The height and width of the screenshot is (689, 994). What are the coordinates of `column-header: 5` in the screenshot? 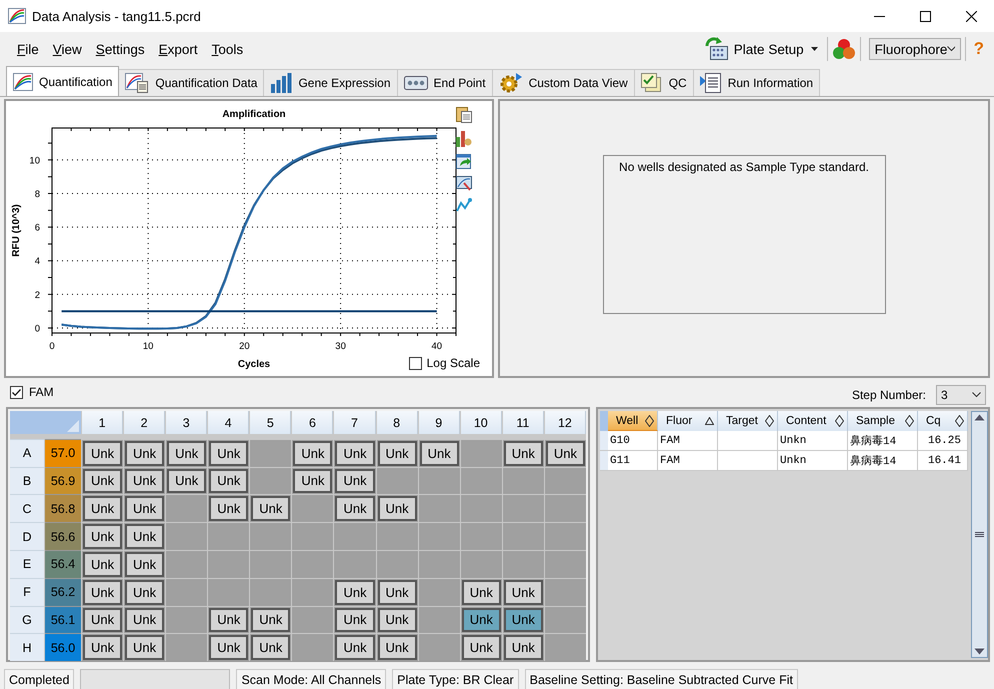 It's located at (271, 422).